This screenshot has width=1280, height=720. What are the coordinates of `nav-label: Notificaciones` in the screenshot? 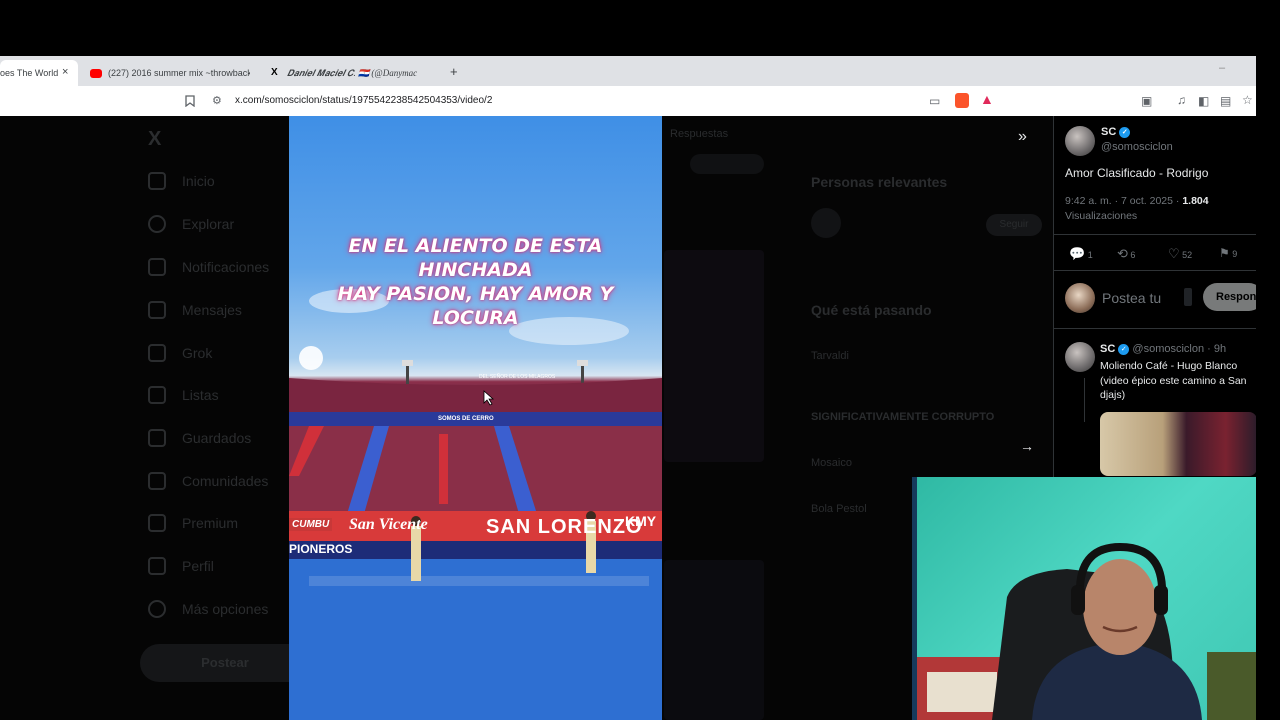 It's located at (226, 267).